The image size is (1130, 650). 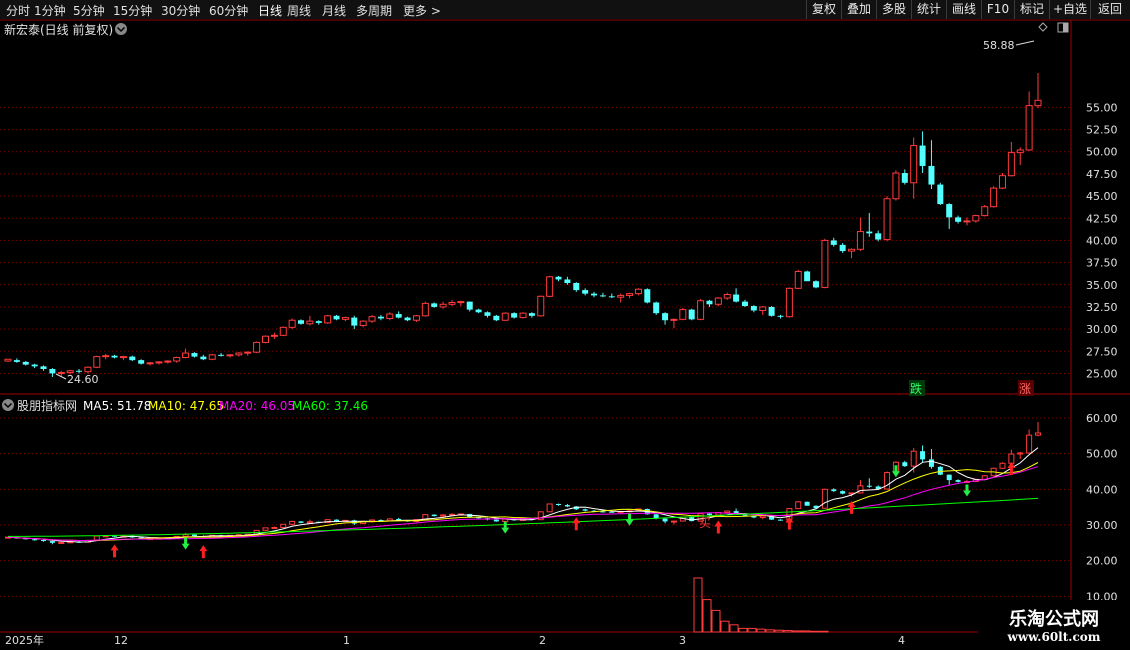 What do you see at coordinates (1054, 637) in the screenshot?
I see `watermark-url: www.60lt.com` at bounding box center [1054, 637].